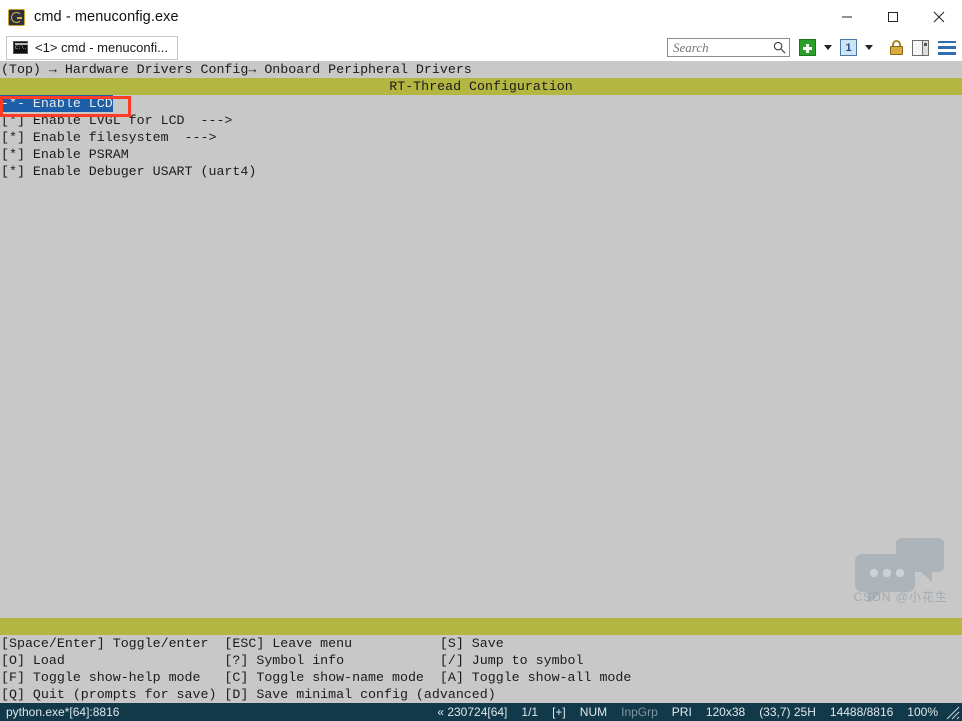 The width and height of the screenshot is (962, 721). Describe the element at coordinates (681, 712) in the screenshot. I see `status-pri: PRI` at that location.